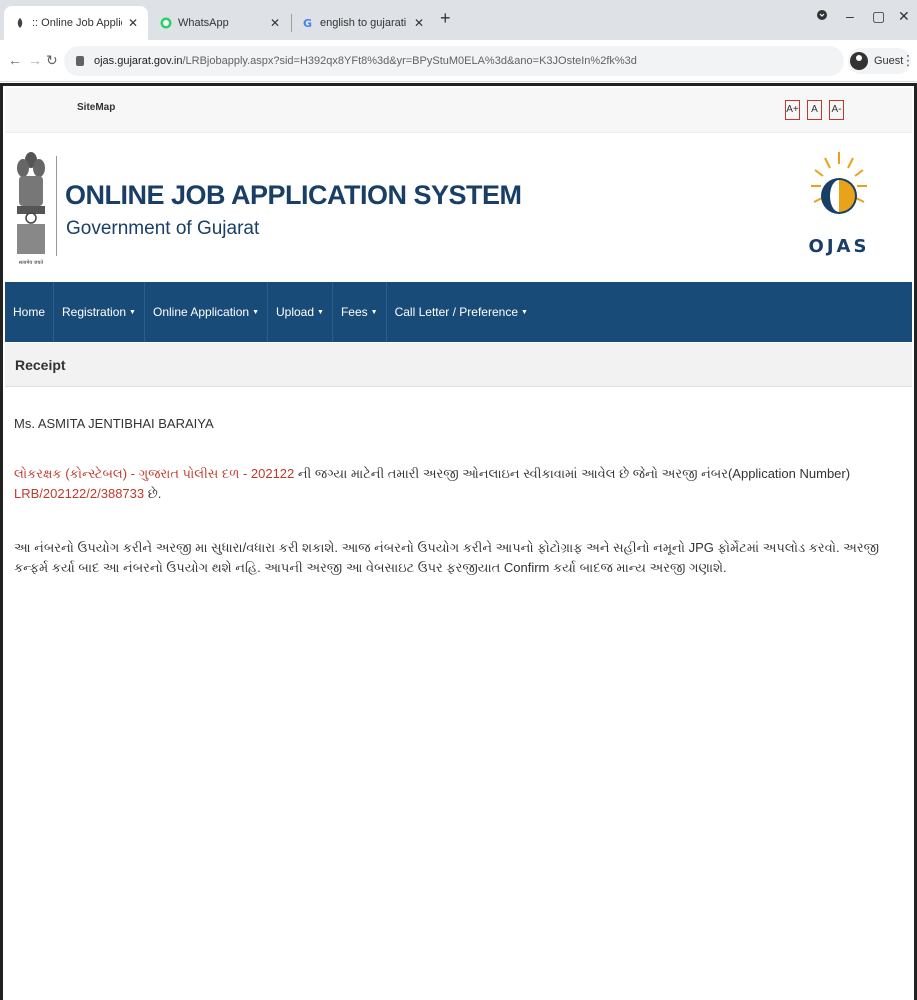 The height and width of the screenshot is (1000, 917). Describe the element at coordinates (859, 61) in the screenshot. I see `avatar-icon` at that location.